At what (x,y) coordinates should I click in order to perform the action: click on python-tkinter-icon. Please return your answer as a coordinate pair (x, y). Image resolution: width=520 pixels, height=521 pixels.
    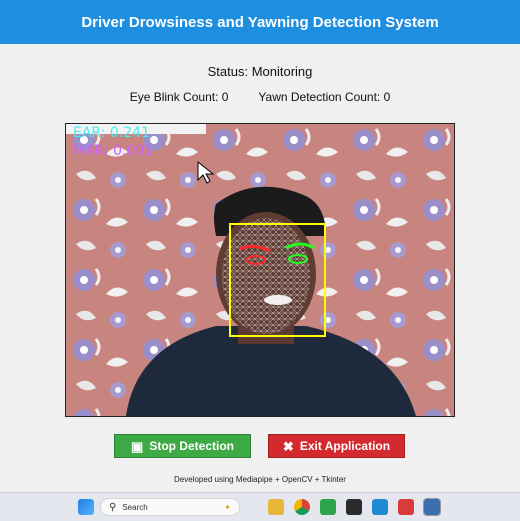
    Looking at the image, I should click on (432, 507).